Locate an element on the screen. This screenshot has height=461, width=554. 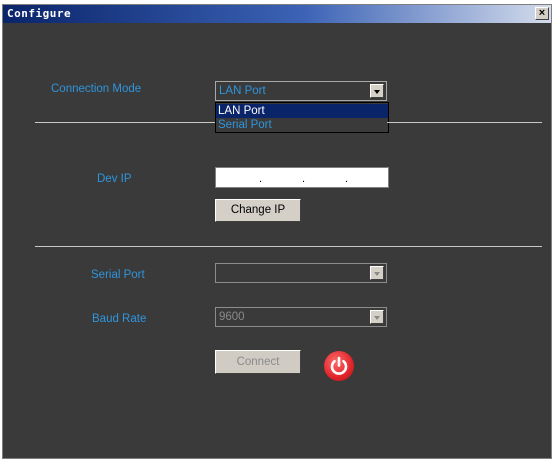
option-serial-port: Serial Port is located at coordinates (302, 125).